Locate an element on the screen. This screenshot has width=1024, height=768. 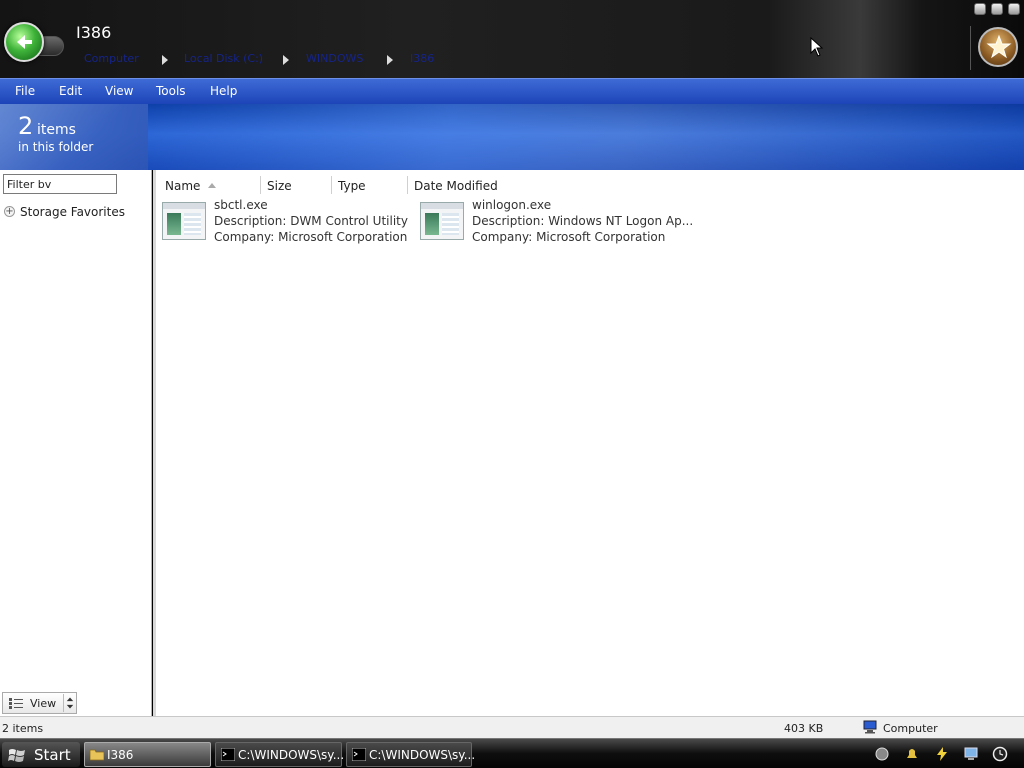
breadcrumb-item-local-disk: Local Disk (C:) is located at coordinates (223, 58).